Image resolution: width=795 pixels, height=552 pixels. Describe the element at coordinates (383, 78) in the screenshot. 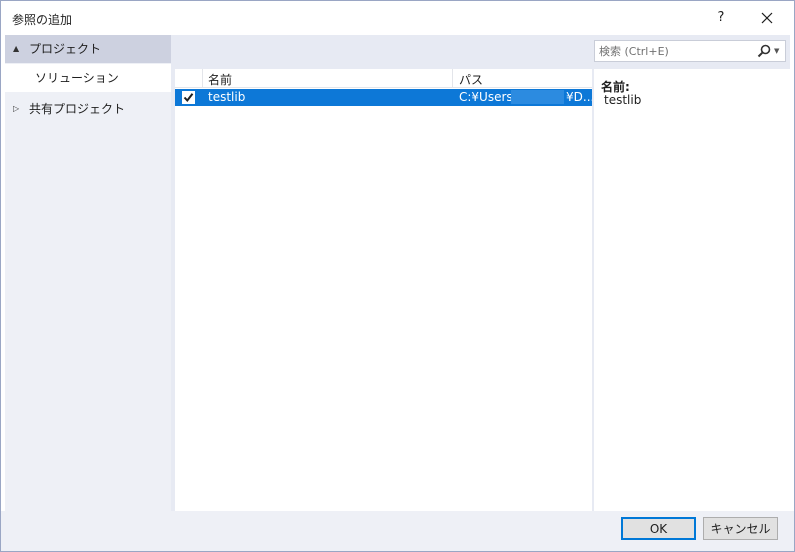

I see `list-header: 名前 パス` at that location.